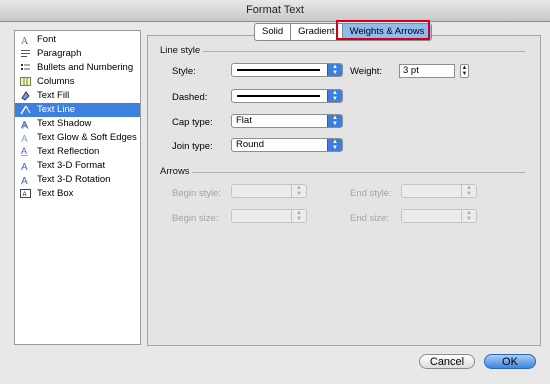  I want to click on weight-label: Weight:, so click(366, 71).